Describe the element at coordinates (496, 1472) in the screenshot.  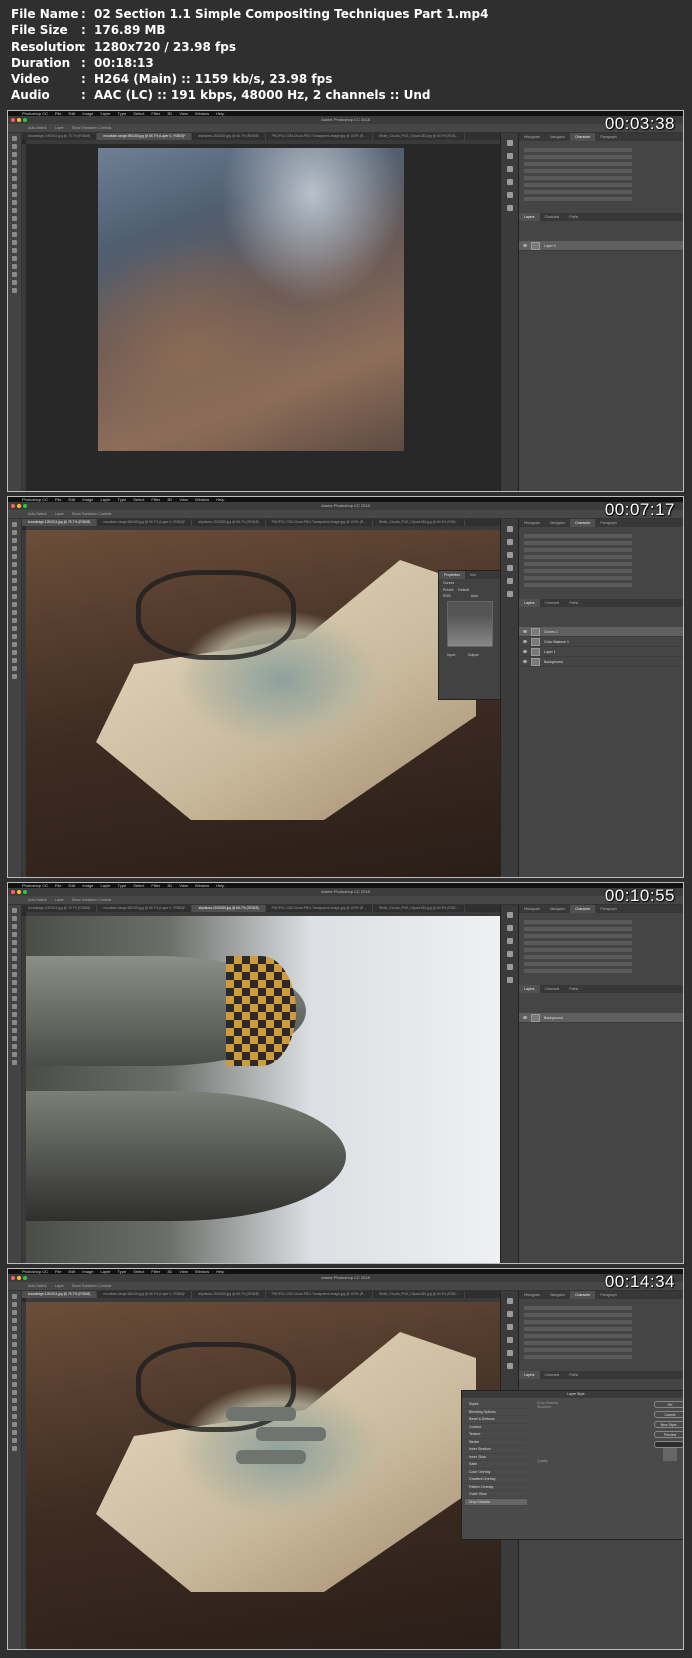
I see `style-item: Color Overlay` at that location.